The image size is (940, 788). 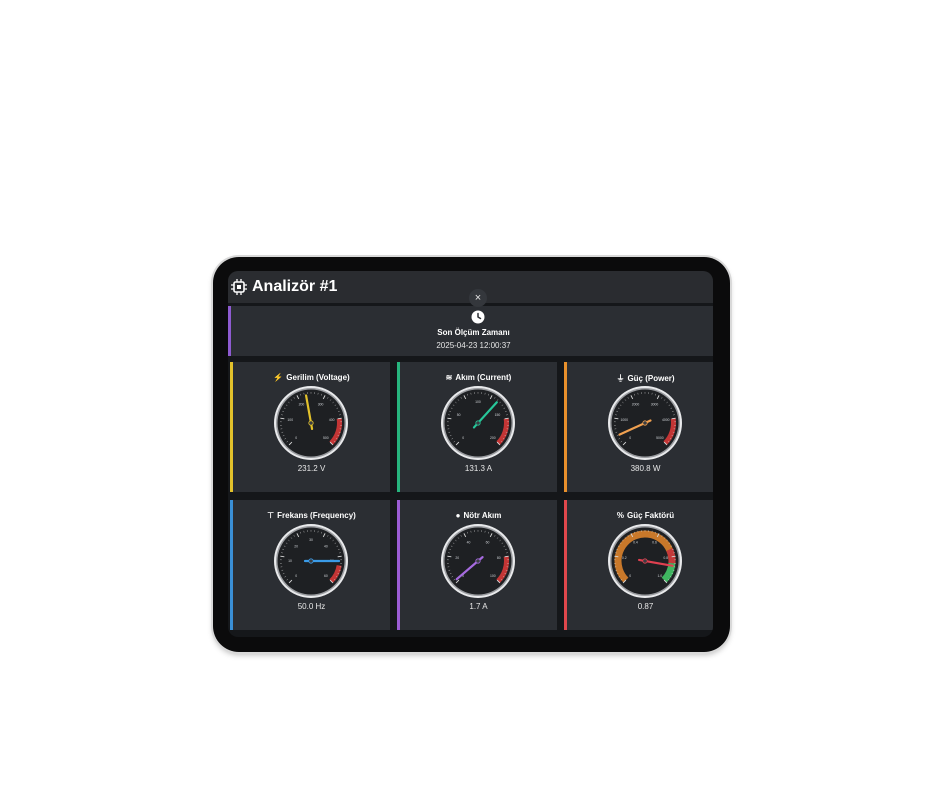 I want to click on gauge-value: 380.8 W, so click(x=645, y=468).